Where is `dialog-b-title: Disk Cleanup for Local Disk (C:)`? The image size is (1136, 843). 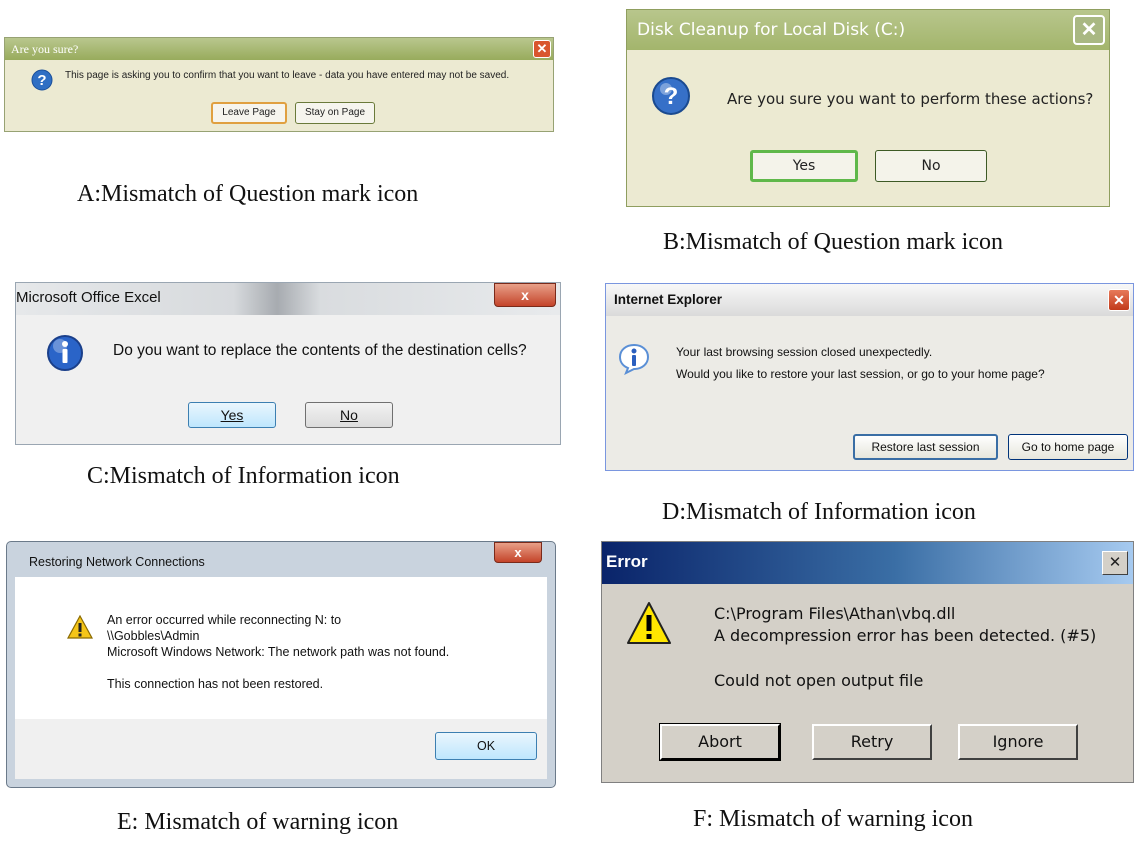 dialog-b-title: Disk Cleanup for Local Disk (C:) is located at coordinates (771, 30).